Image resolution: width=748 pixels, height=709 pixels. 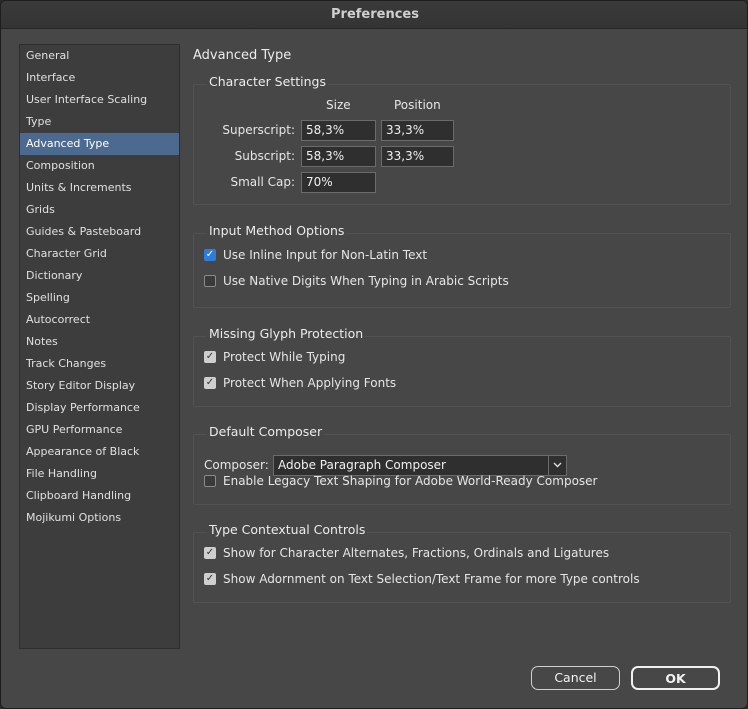 What do you see at coordinates (99, 320) in the screenshot?
I see `sidebar-item-autocorrect: Autocorrect` at bounding box center [99, 320].